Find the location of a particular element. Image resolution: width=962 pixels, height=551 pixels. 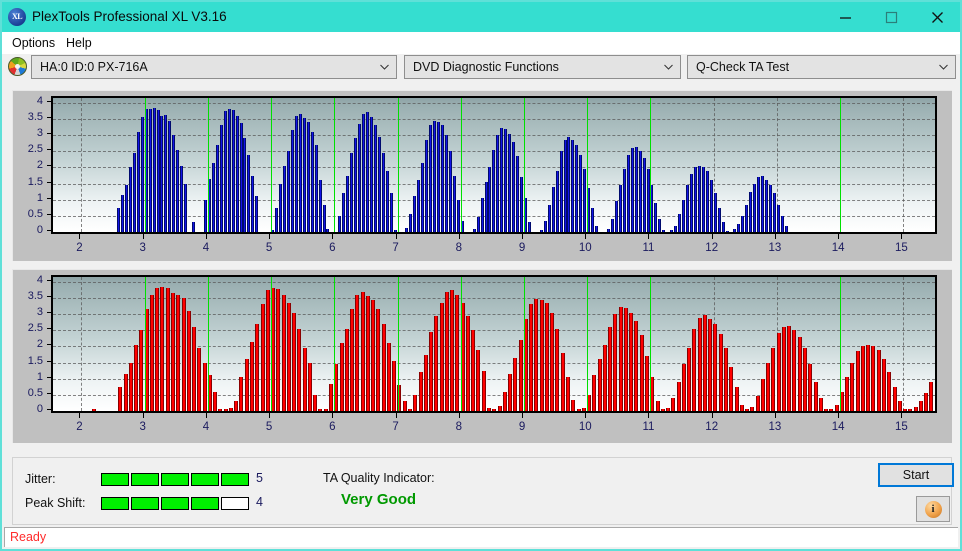

y-axis-label: 4 is located at coordinates (39, 279).